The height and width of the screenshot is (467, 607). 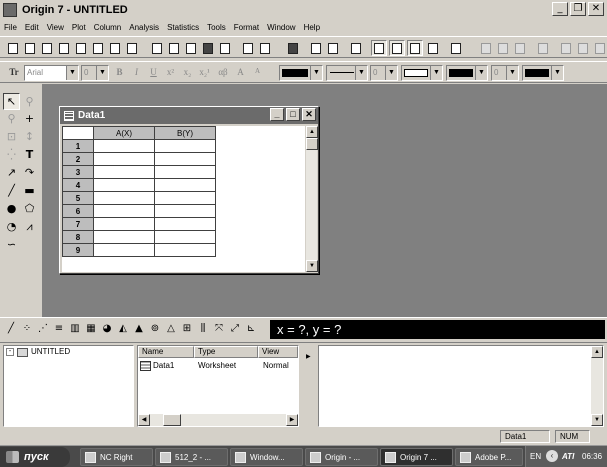 What do you see at coordinates (102, 73) in the screenshot?
I see `font-size-dropdown-icon: ▼` at bounding box center [102, 73].